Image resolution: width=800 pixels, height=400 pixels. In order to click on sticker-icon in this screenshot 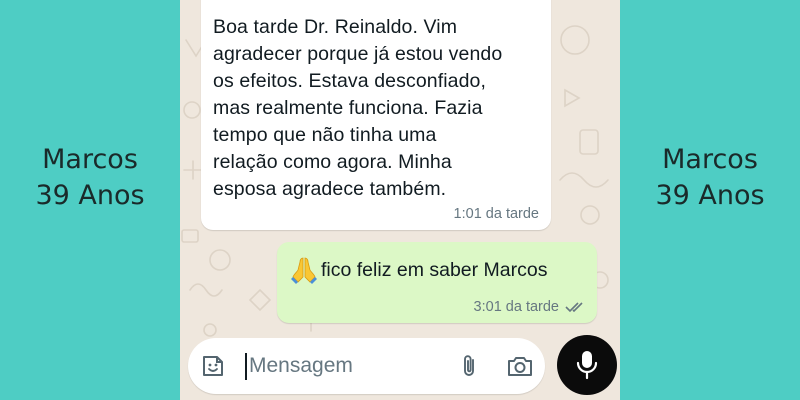, I will do `click(213, 366)`.